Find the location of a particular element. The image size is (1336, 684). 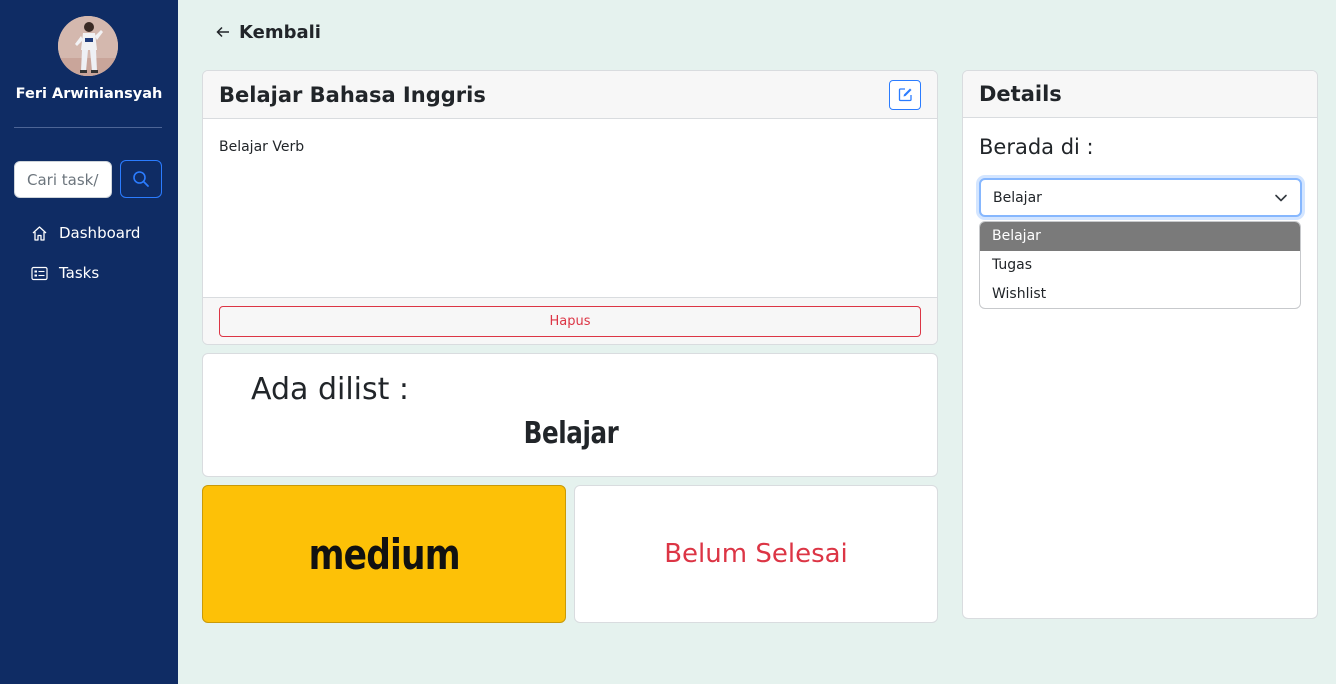

list-select-value: Belajar is located at coordinates (1017, 197).